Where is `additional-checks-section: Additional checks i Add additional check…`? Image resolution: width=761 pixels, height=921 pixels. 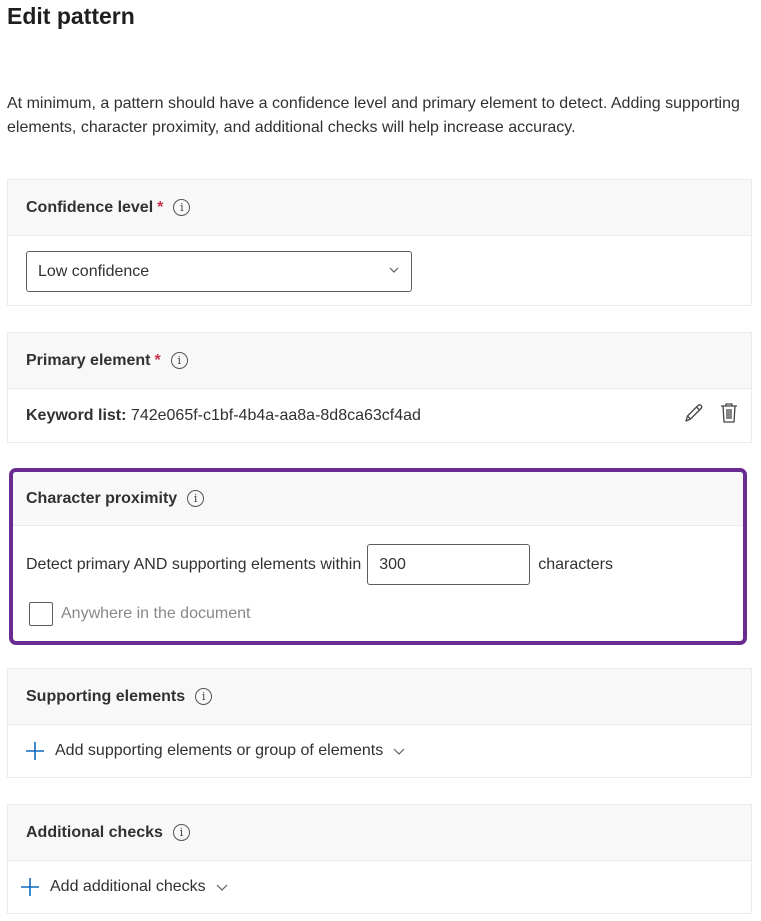
additional-checks-section: Additional checks i Add additional check… is located at coordinates (379, 859).